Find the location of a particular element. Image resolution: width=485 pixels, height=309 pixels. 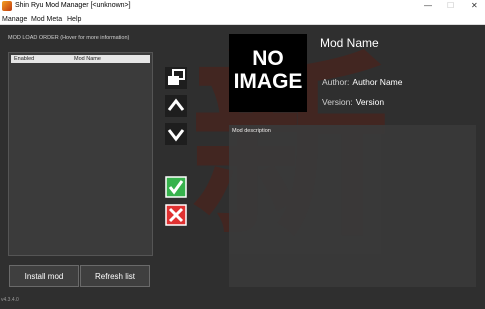

menu-bar: Manage Mod Meta Help is located at coordinates (242, 19).